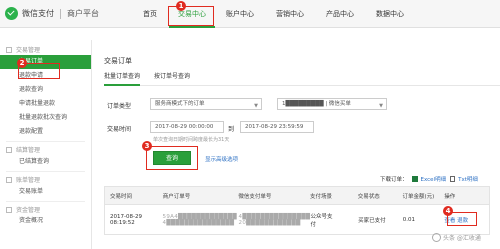 This screenshot has width=500, height=249. What do you see at coordinates (45, 221) in the screenshot?
I see `sidebar-item-funds-overview: 资金概况` at bounding box center [45, 221].